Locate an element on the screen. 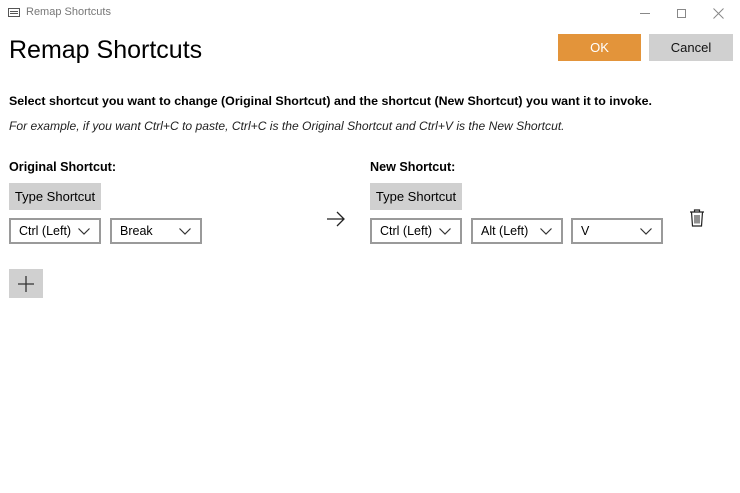 The image size is (740, 493). title-bar: Remap Shortcuts is located at coordinates (370, 13).